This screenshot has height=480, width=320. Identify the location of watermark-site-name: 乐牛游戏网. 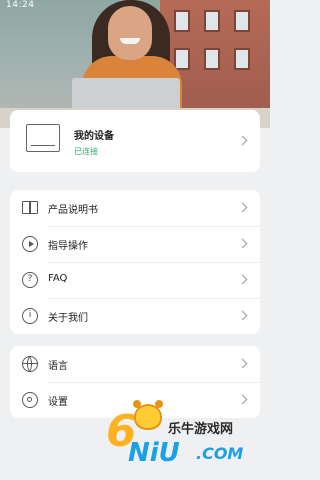
(201, 429).